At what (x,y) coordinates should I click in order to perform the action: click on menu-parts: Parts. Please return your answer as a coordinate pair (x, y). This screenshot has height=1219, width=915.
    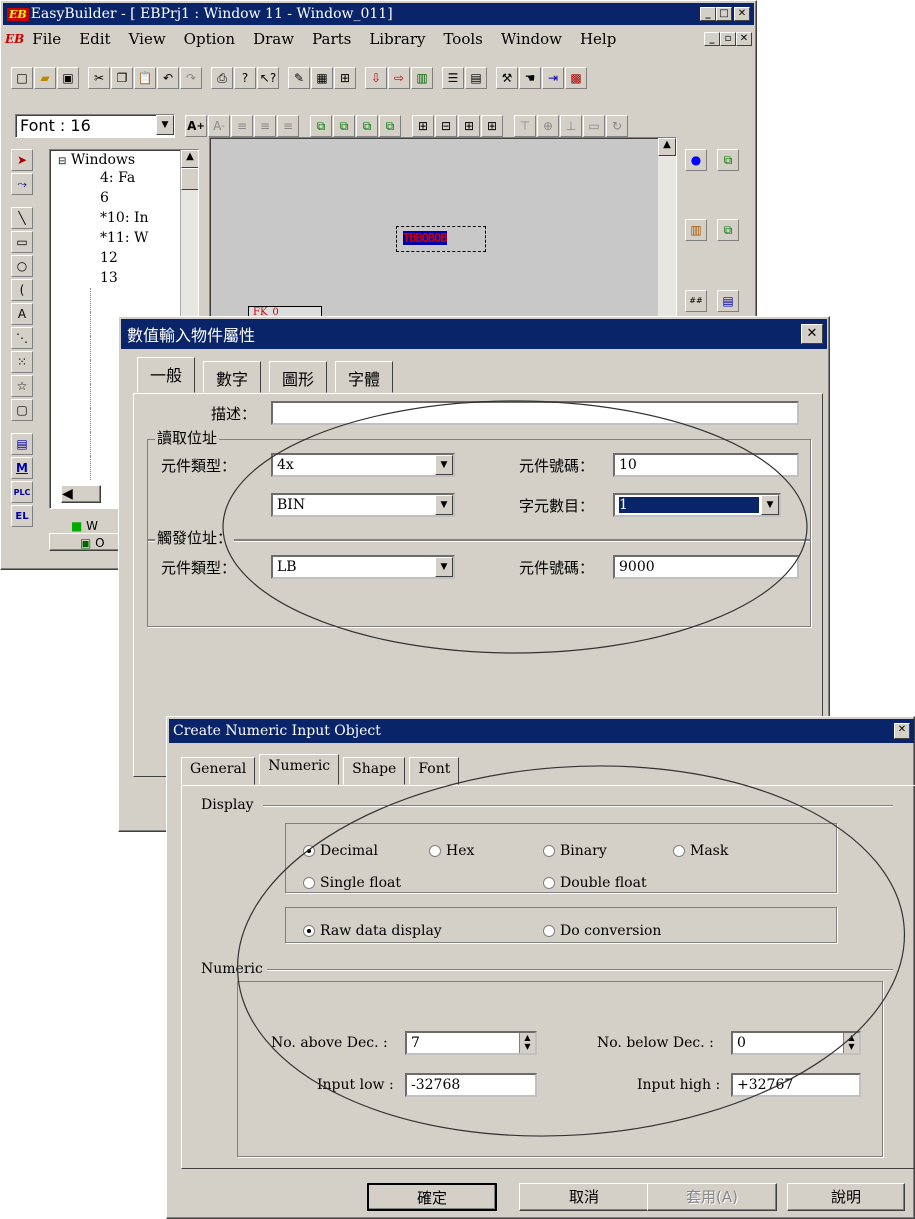
    Looking at the image, I should click on (331, 39).